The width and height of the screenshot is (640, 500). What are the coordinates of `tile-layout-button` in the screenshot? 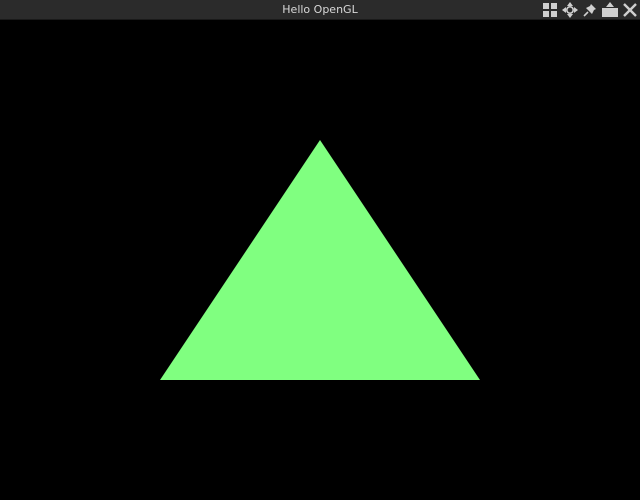 It's located at (550, 10).